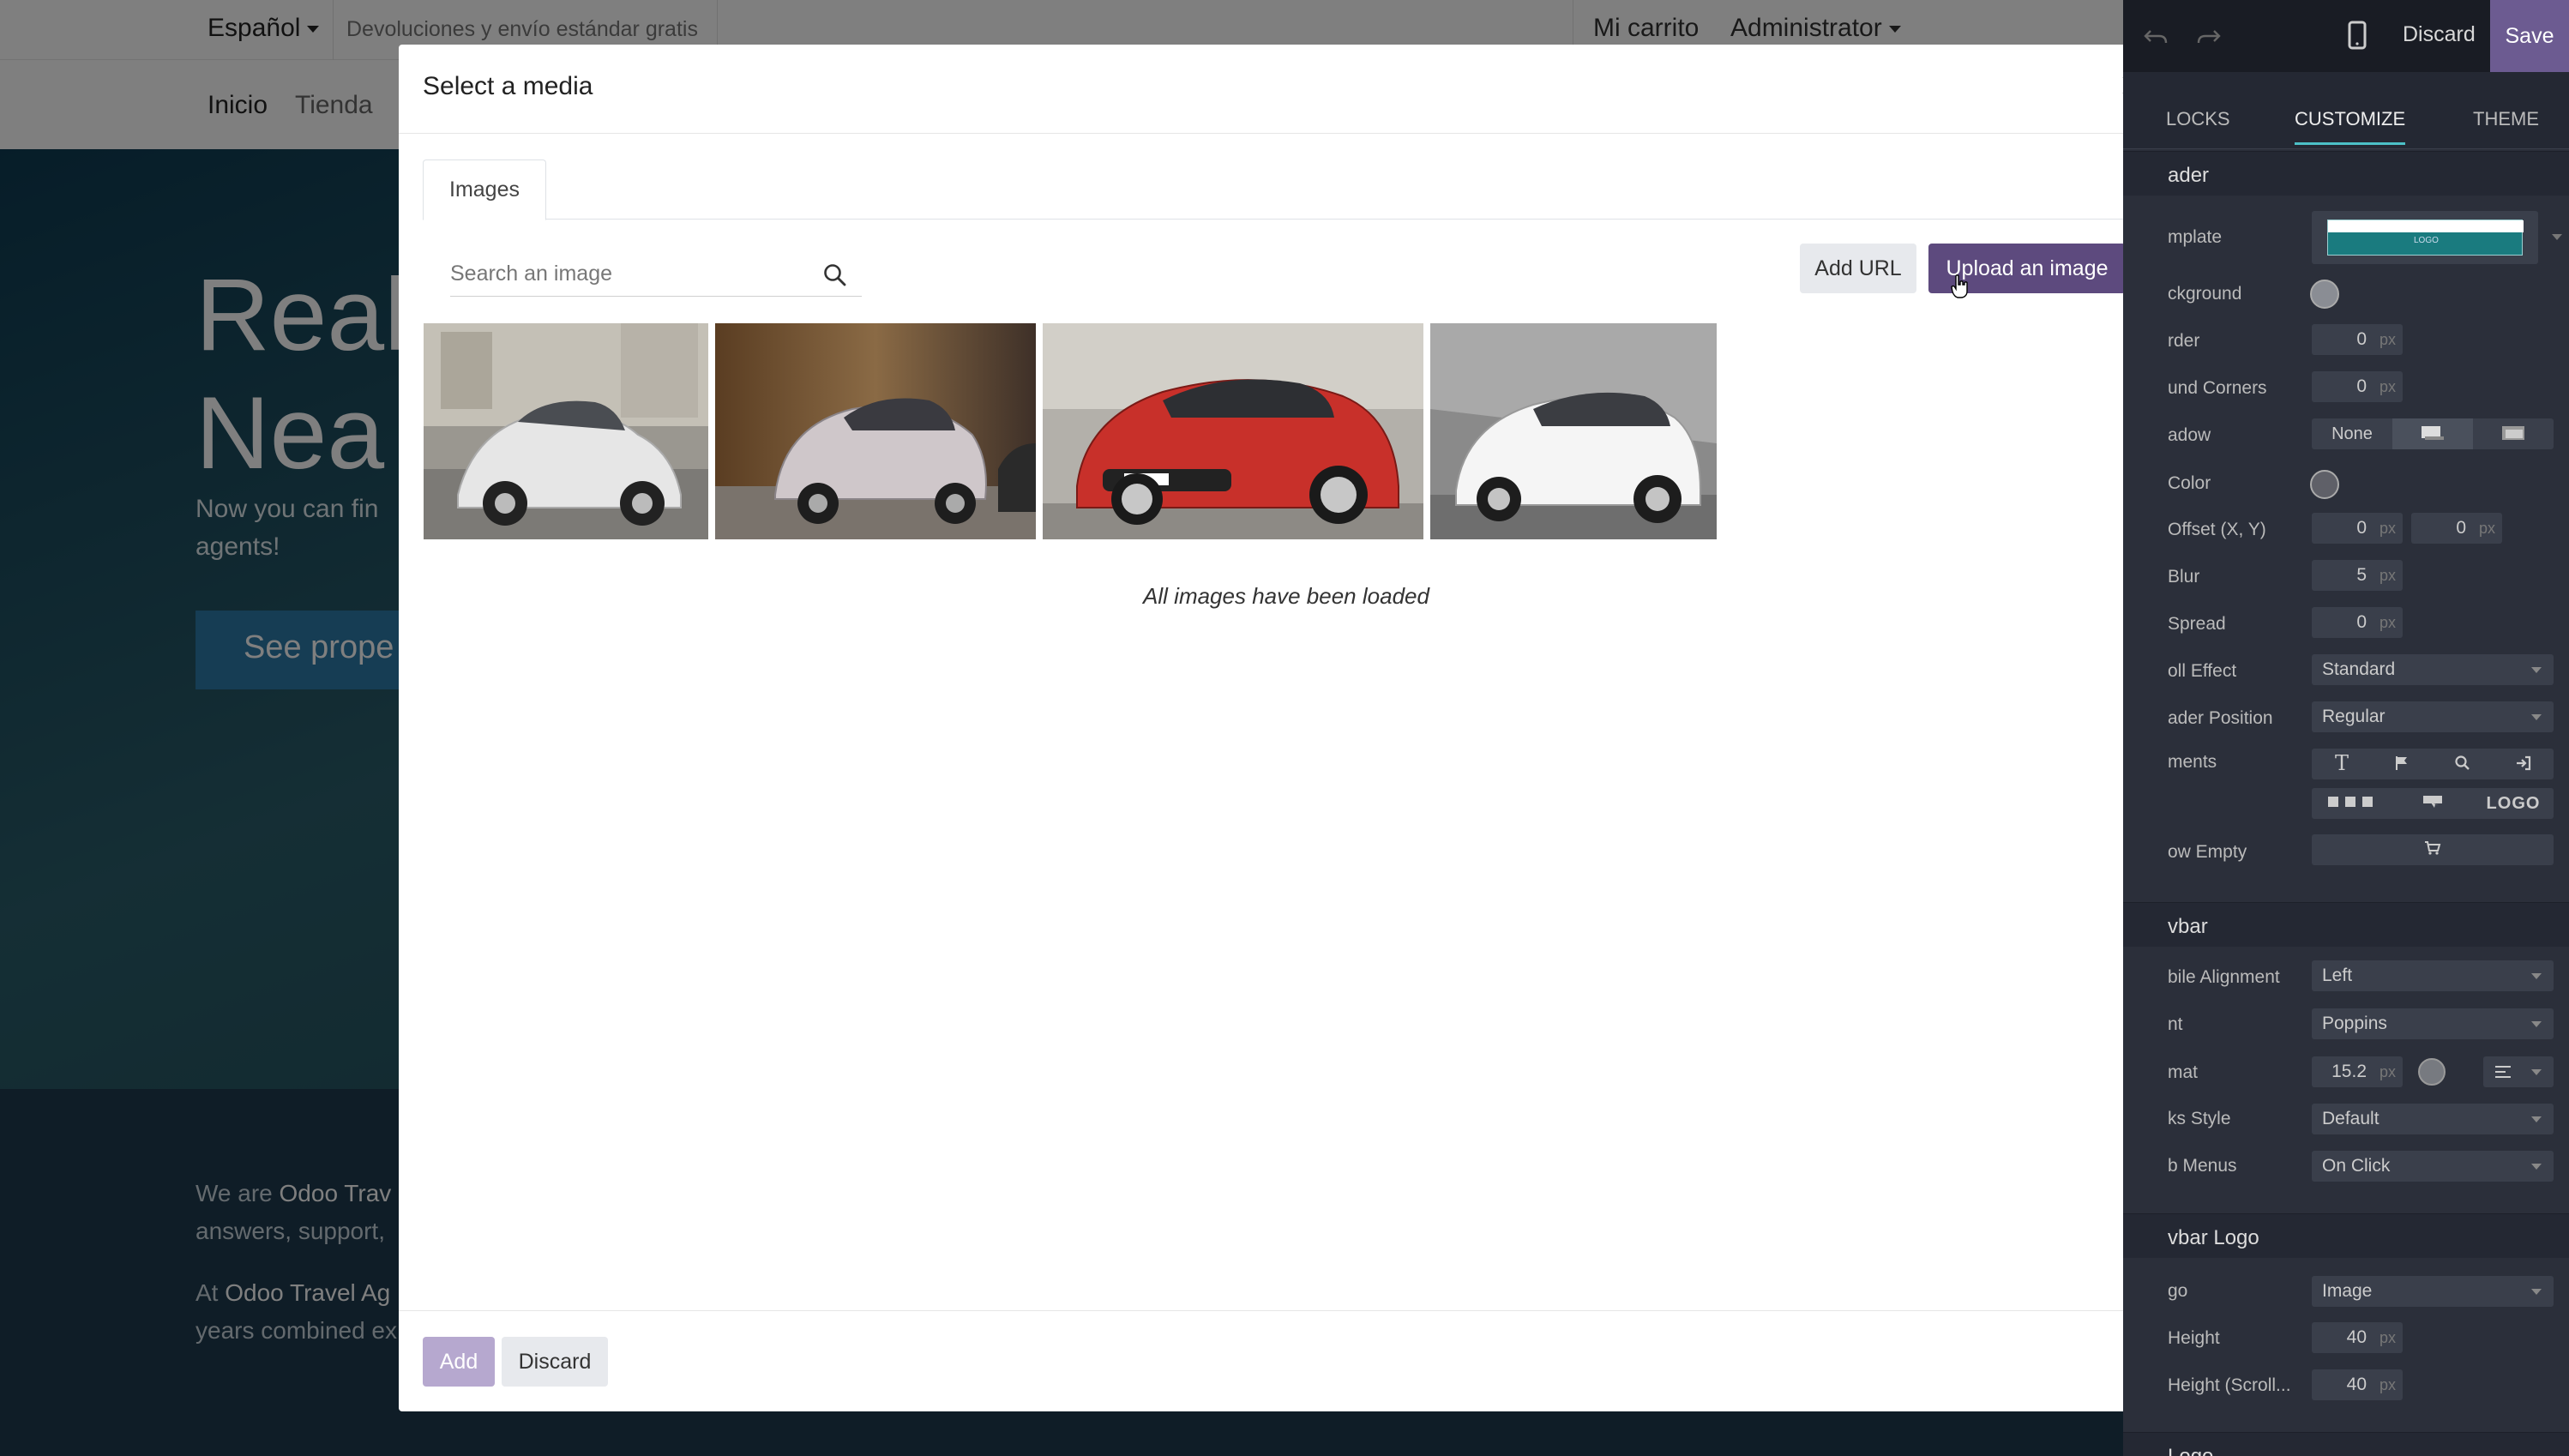 This screenshot has height=1456, width=2569. I want to click on background-color-swatch, so click(2324, 294).